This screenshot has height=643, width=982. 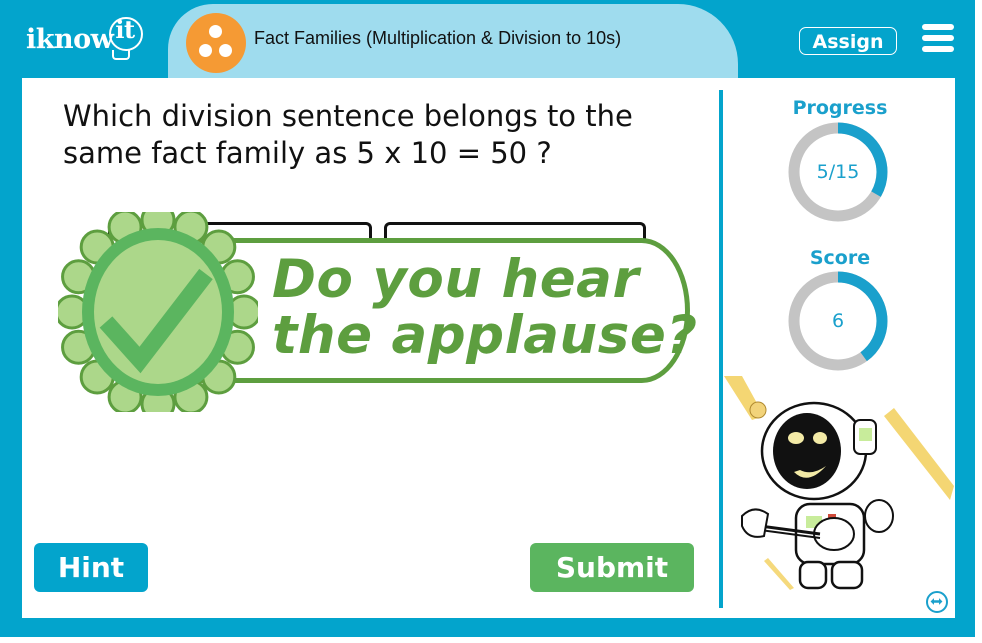 What do you see at coordinates (612, 567) in the screenshot?
I see `submit-button: Submit` at bounding box center [612, 567].